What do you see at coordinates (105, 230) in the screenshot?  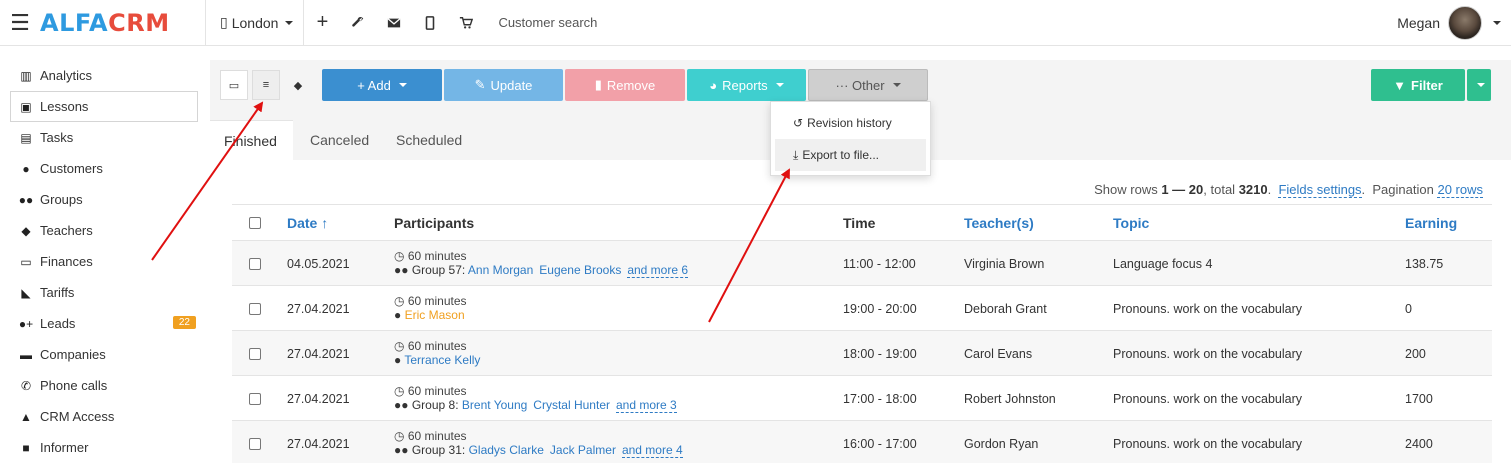 I see `sidebar-item-teachers: ◆ Teachers` at bounding box center [105, 230].